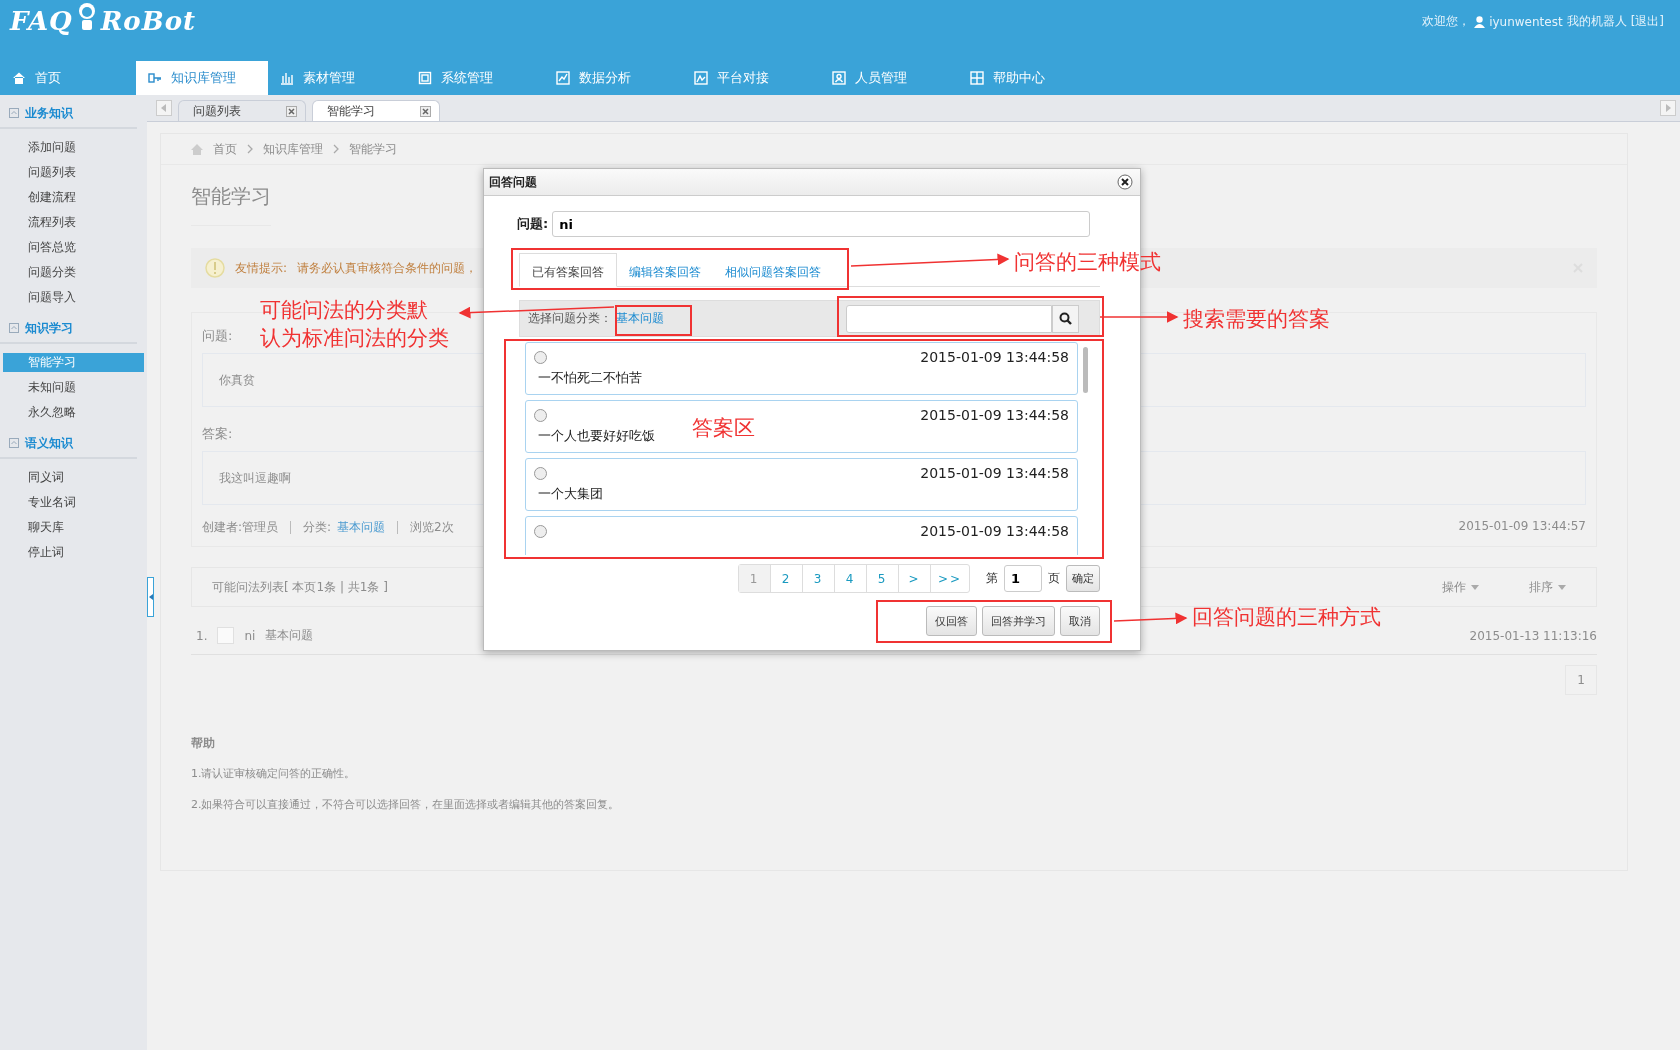  I want to click on action-button: 取消, so click(1080, 621).